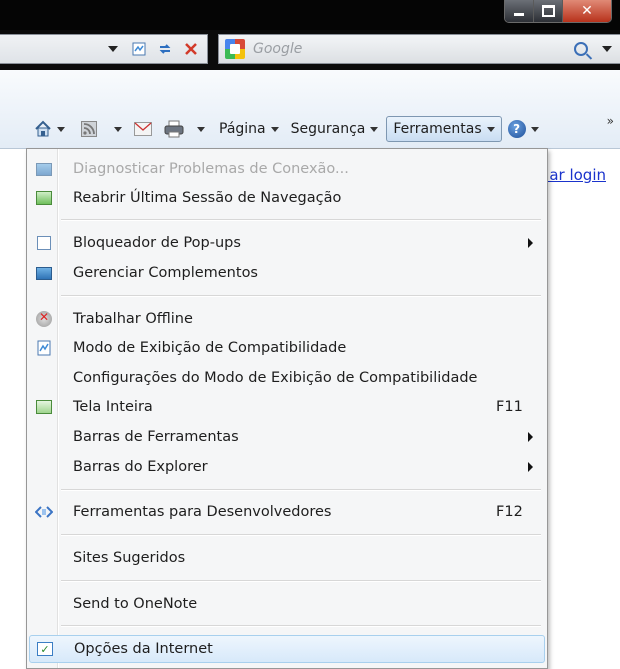 The image size is (620, 669). I want to click on shortcut-label: F11, so click(509, 407).